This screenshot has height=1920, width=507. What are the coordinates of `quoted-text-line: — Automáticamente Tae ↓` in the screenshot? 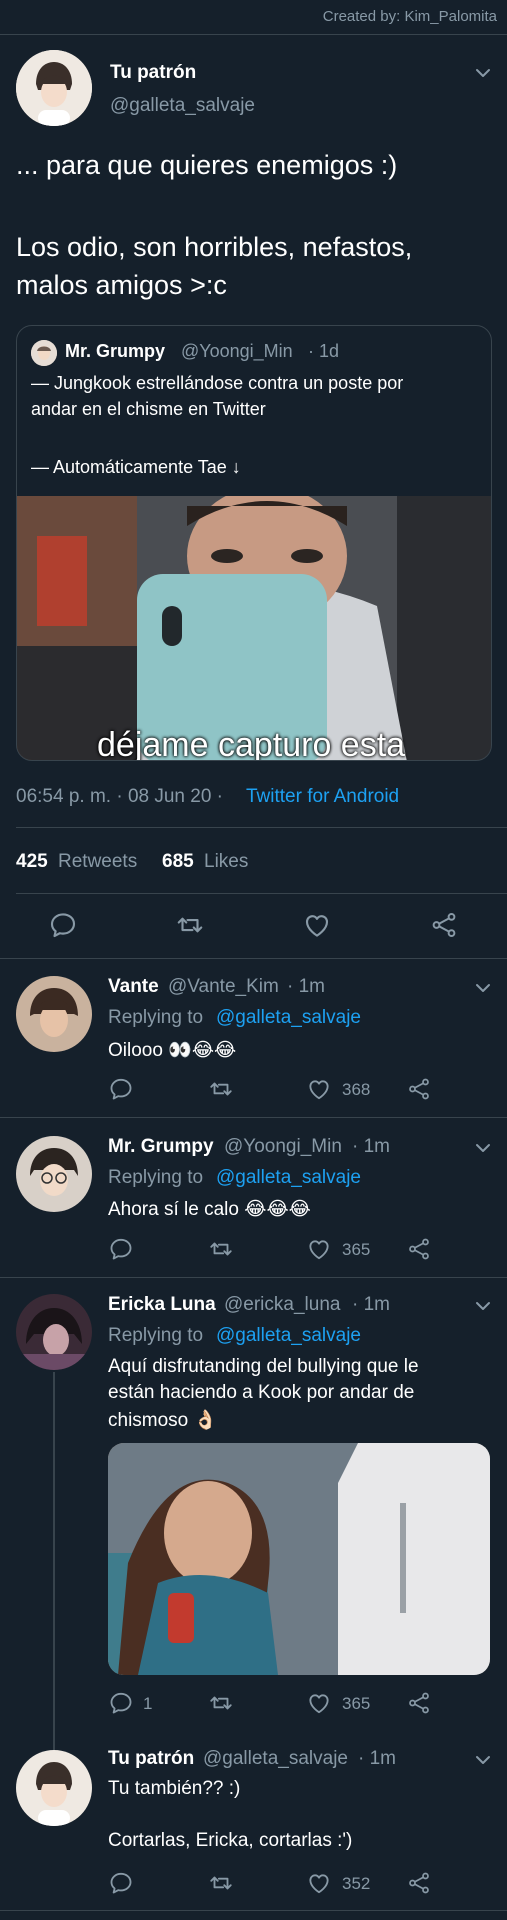 It's located at (136, 467).